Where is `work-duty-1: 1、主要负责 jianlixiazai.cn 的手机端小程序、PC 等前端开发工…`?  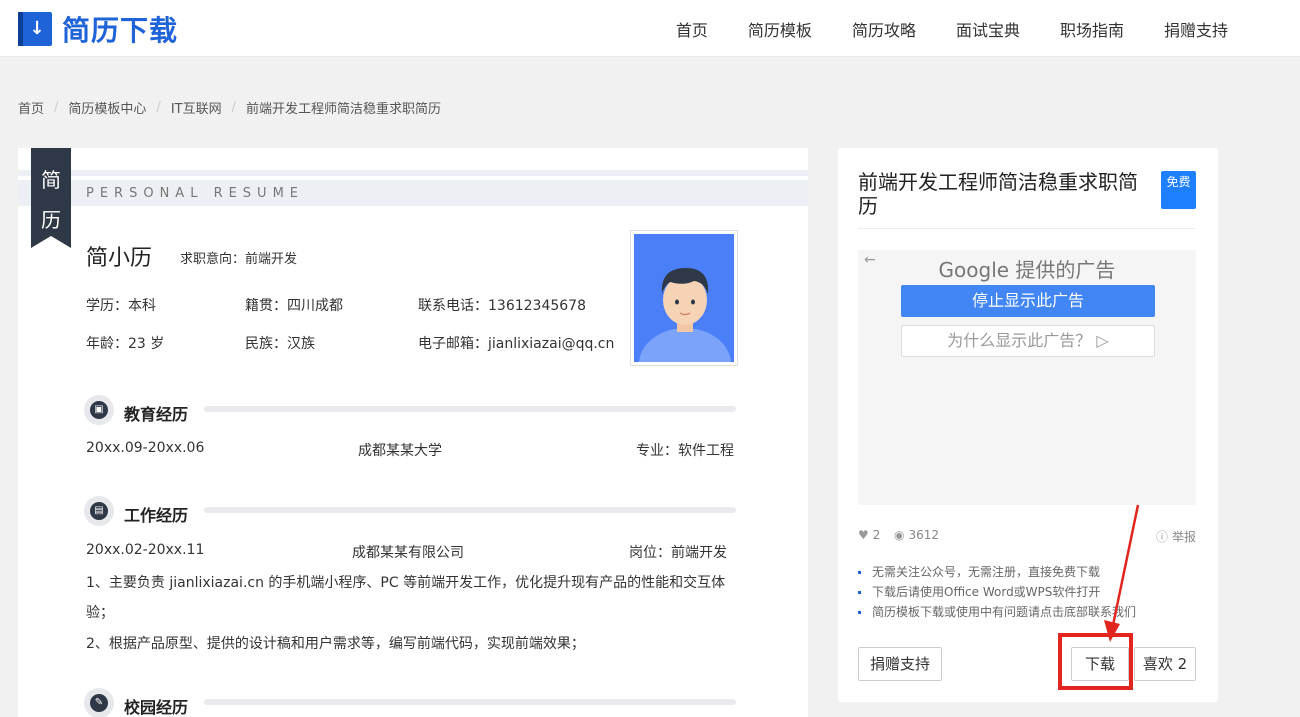
work-duty-1: 1、主要负责 jianlixiazai.cn 的手机端小程序、PC 等前端开发工… is located at coordinates (406, 583).